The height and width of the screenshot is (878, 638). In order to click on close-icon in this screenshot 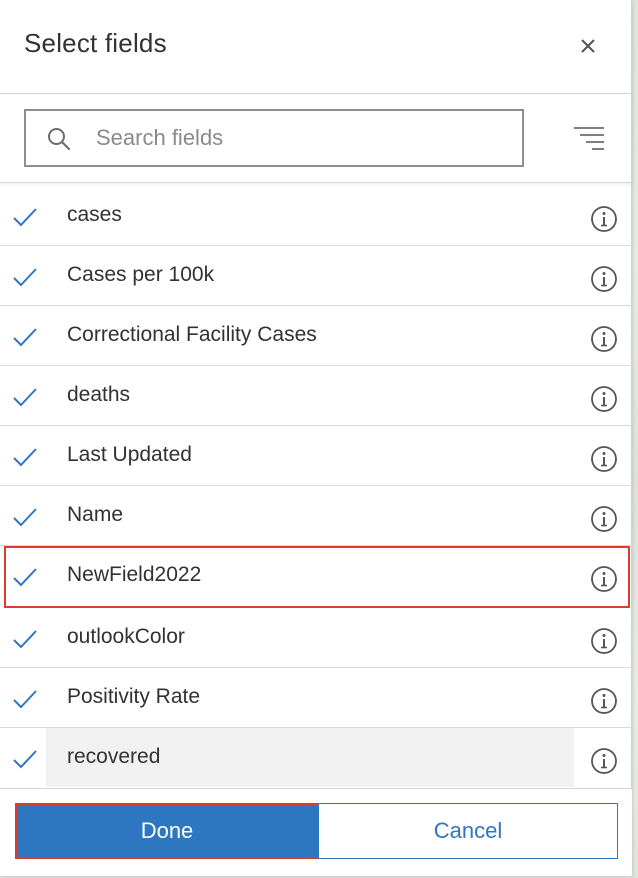, I will do `click(588, 46)`.